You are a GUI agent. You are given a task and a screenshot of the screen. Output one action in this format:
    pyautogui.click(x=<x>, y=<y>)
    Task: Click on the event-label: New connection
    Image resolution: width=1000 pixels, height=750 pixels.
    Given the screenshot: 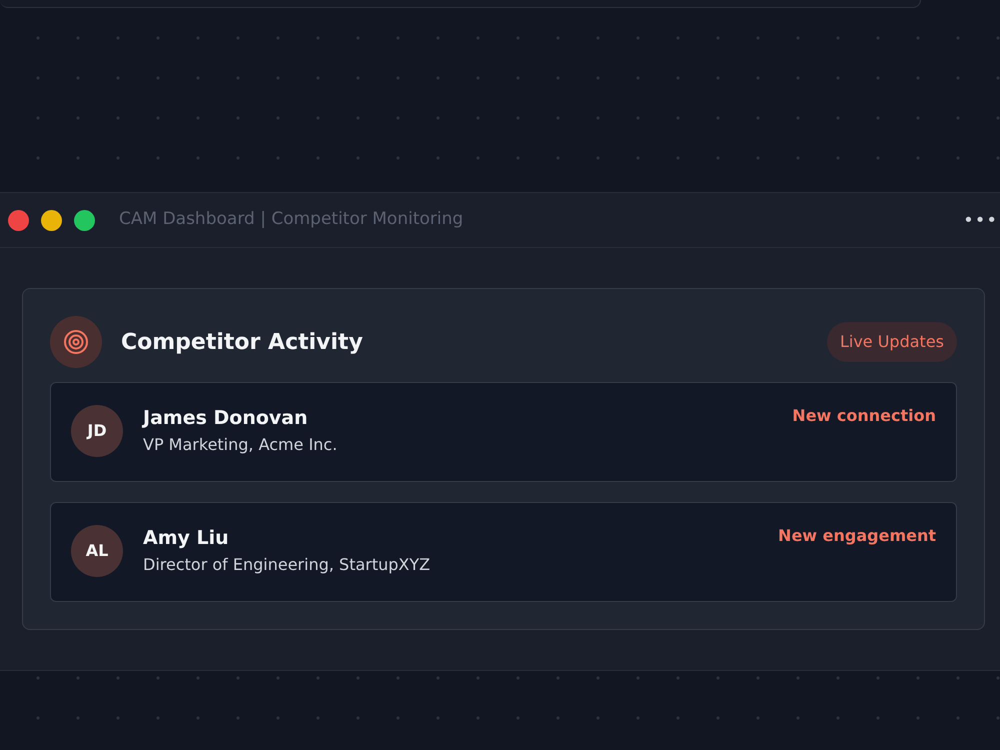 What is the action you would take?
    pyautogui.click(x=864, y=416)
    